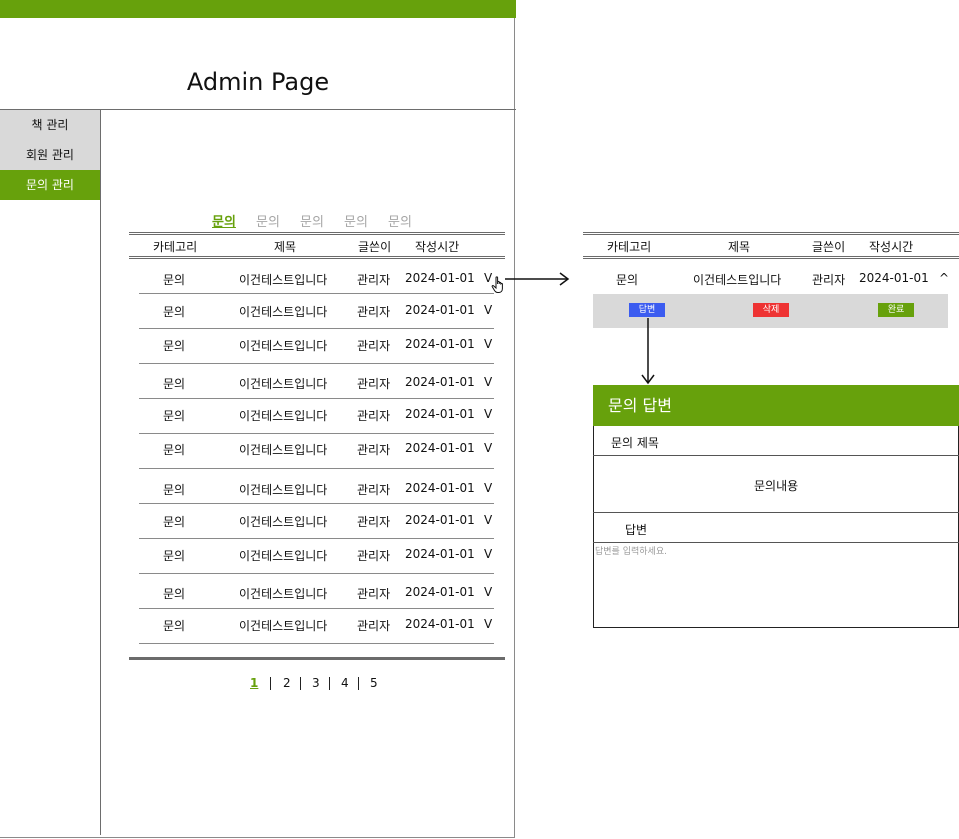  I want to click on answer-input, so click(775, 584).